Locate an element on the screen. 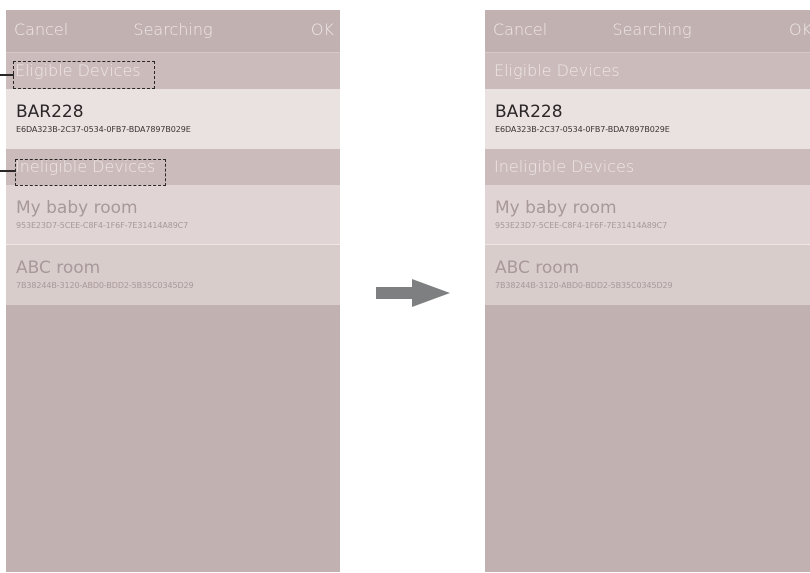 The image size is (810, 573). ineligible-header-highlight is located at coordinates (90, 172).